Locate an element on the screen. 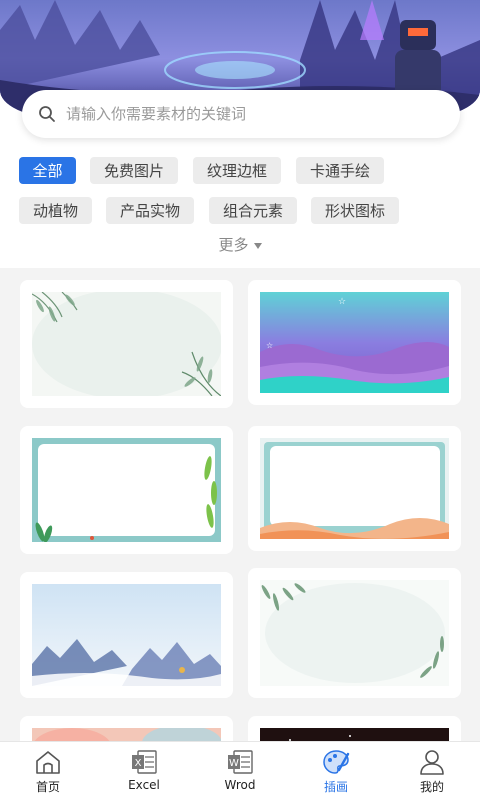  chip-shape-icons: 形状图标 is located at coordinates (355, 210).